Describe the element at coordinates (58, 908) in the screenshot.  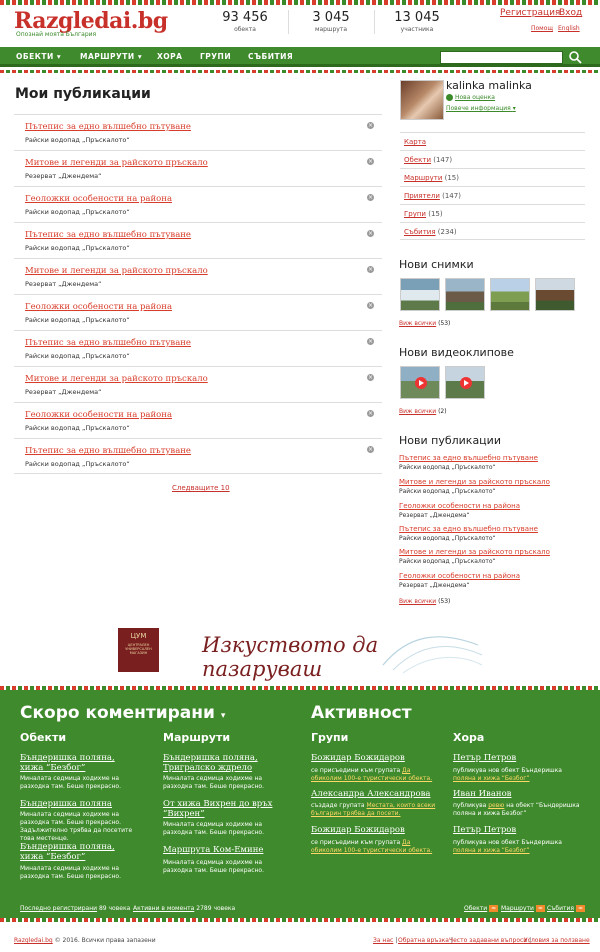
I see `last-registered-link: Последно регистрирани` at that location.